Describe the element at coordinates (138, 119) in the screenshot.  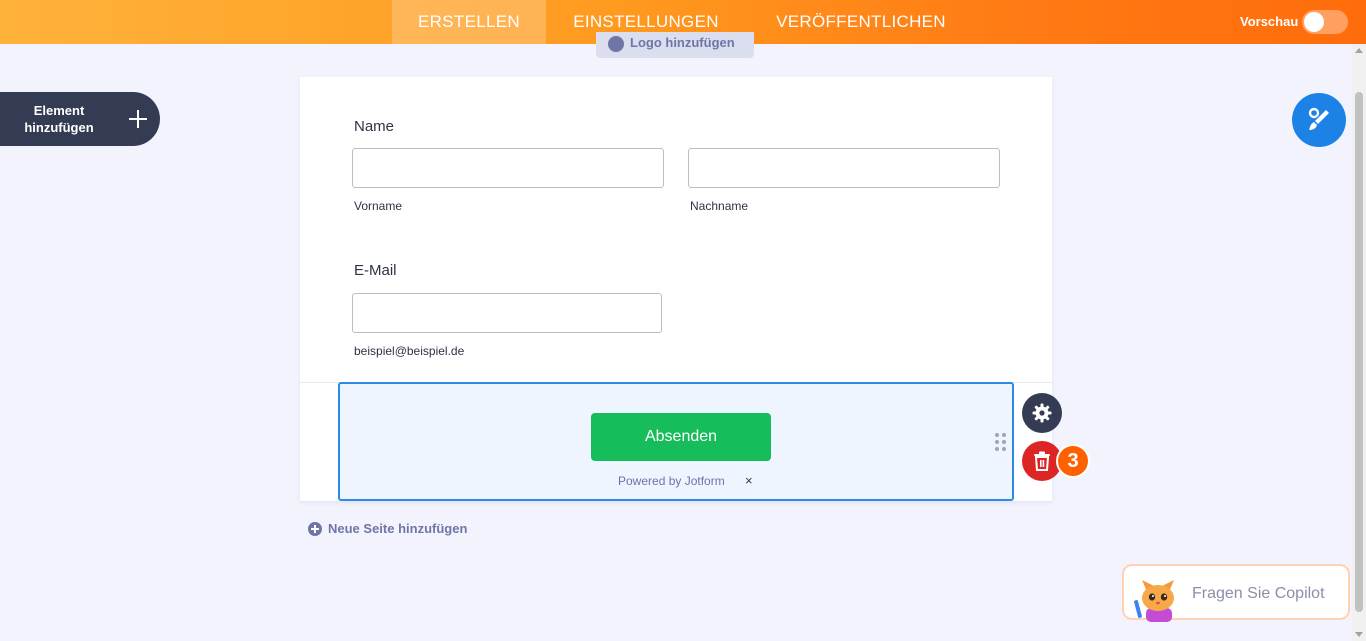
I see `plus-icon` at that location.